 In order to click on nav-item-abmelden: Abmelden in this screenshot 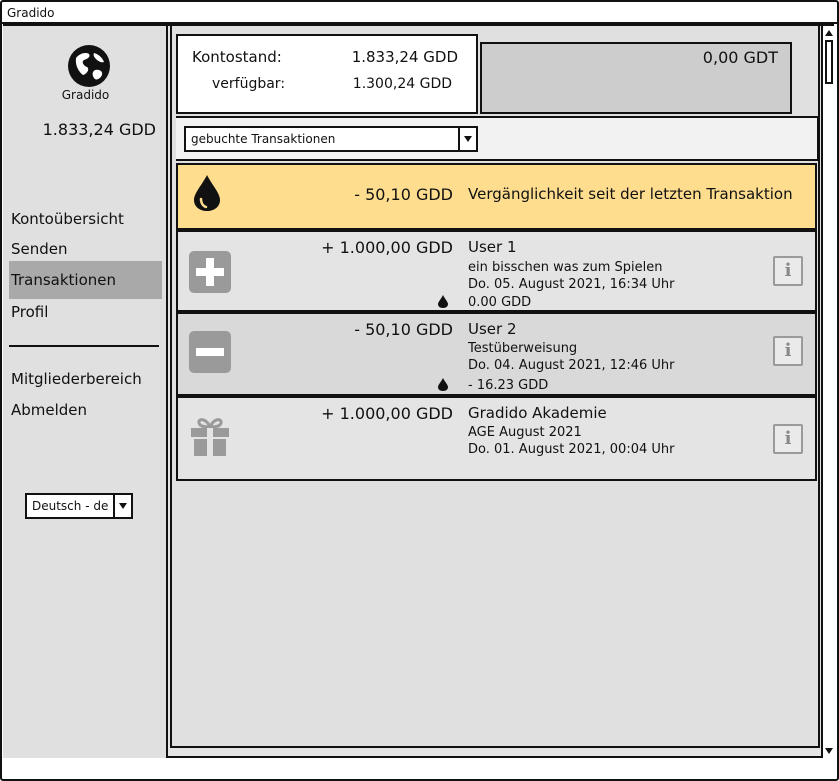, I will do `click(85, 410)`.